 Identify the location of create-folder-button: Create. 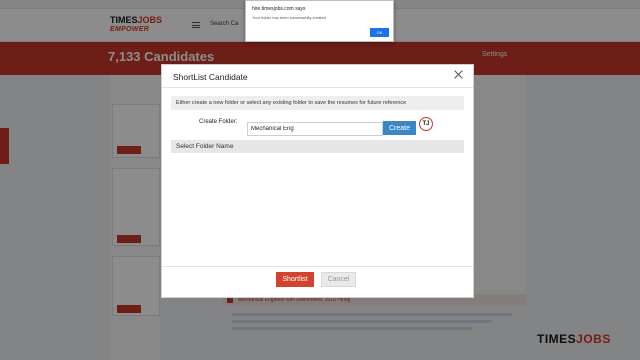
(399, 128).